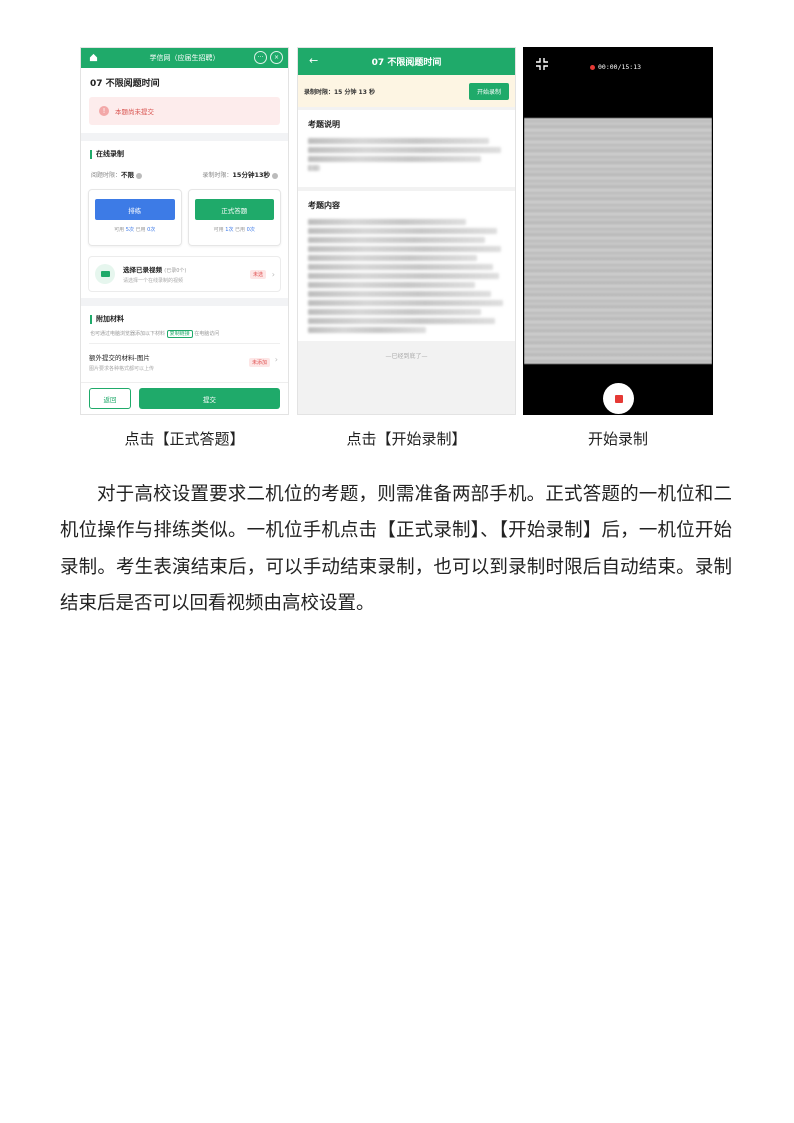 The width and height of the screenshot is (794, 1123). I want to click on caption-2: 点击【开始录制】, so click(406, 439).